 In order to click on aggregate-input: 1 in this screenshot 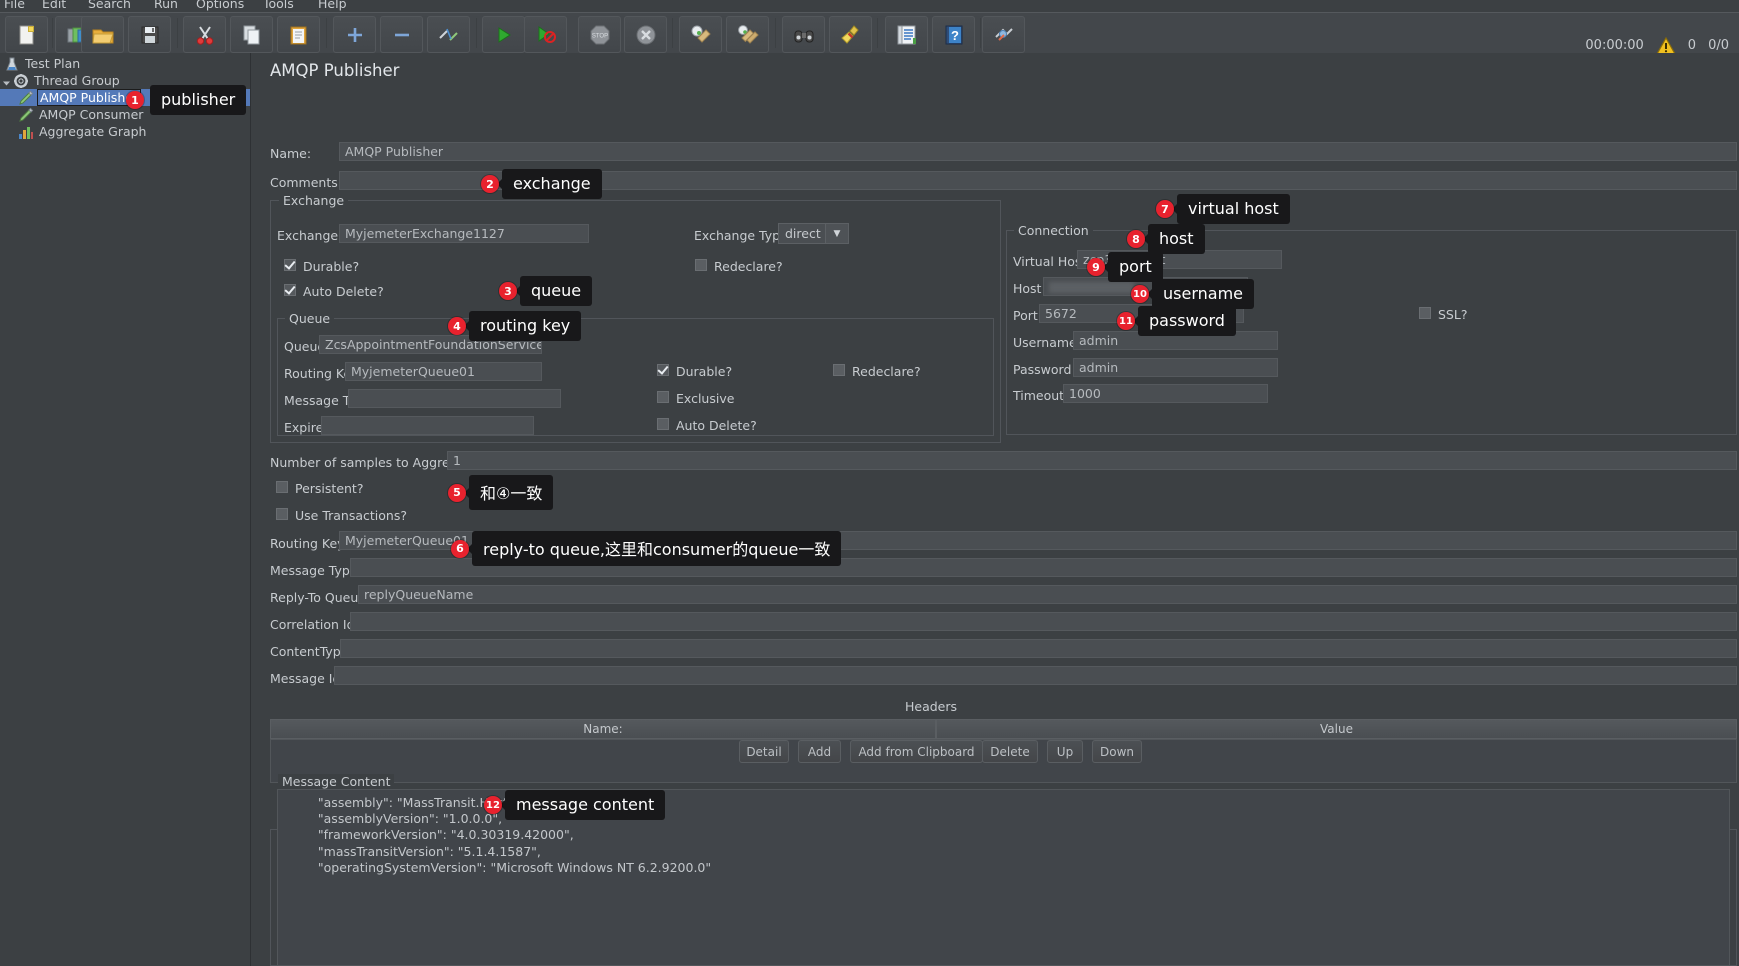, I will do `click(1092, 460)`.